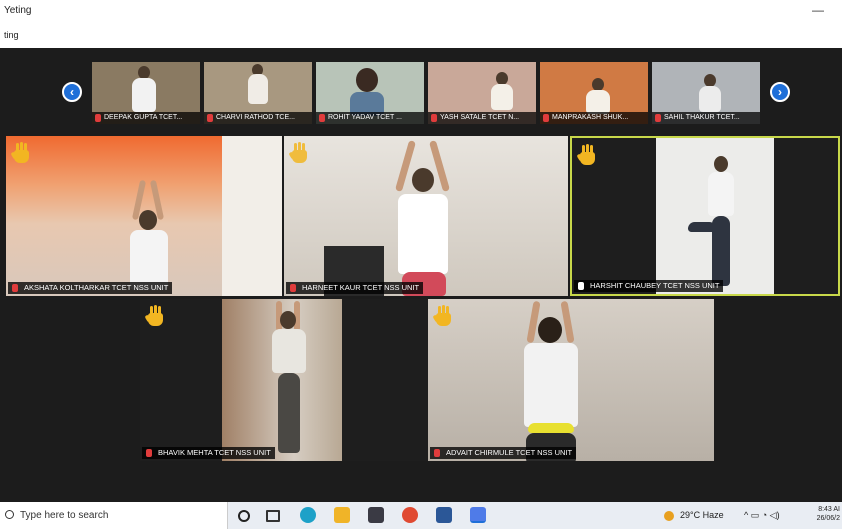  I want to click on system-tray-icons: ^ ▭ ◔ ◁), so click(762, 515).